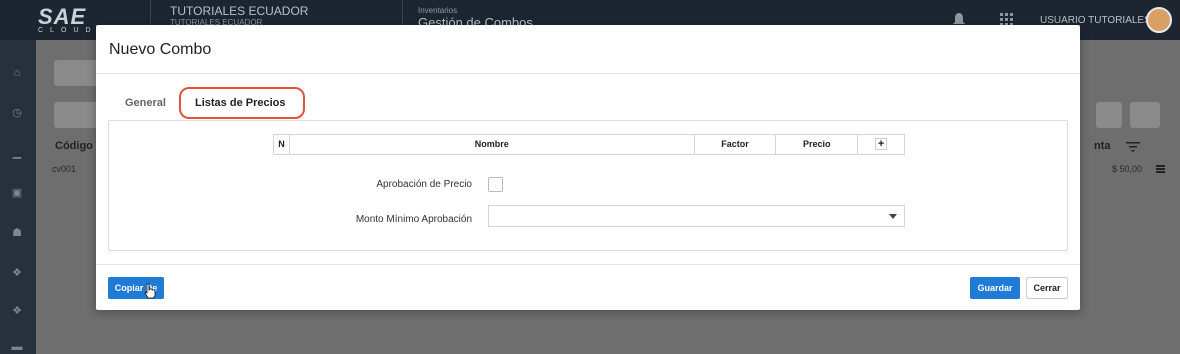  What do you see at coordinates (1102, 146) in the screenshot?
I see `venta-column-header: nta` at bounding box center [1102, 146].